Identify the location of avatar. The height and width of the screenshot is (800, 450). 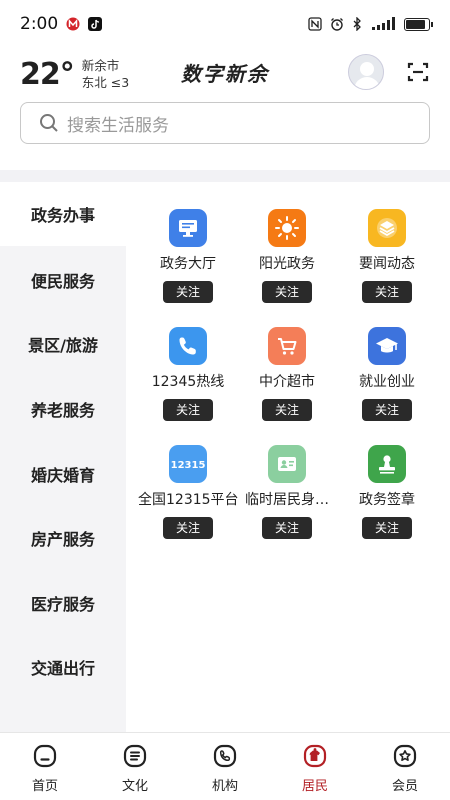
(366, 72).